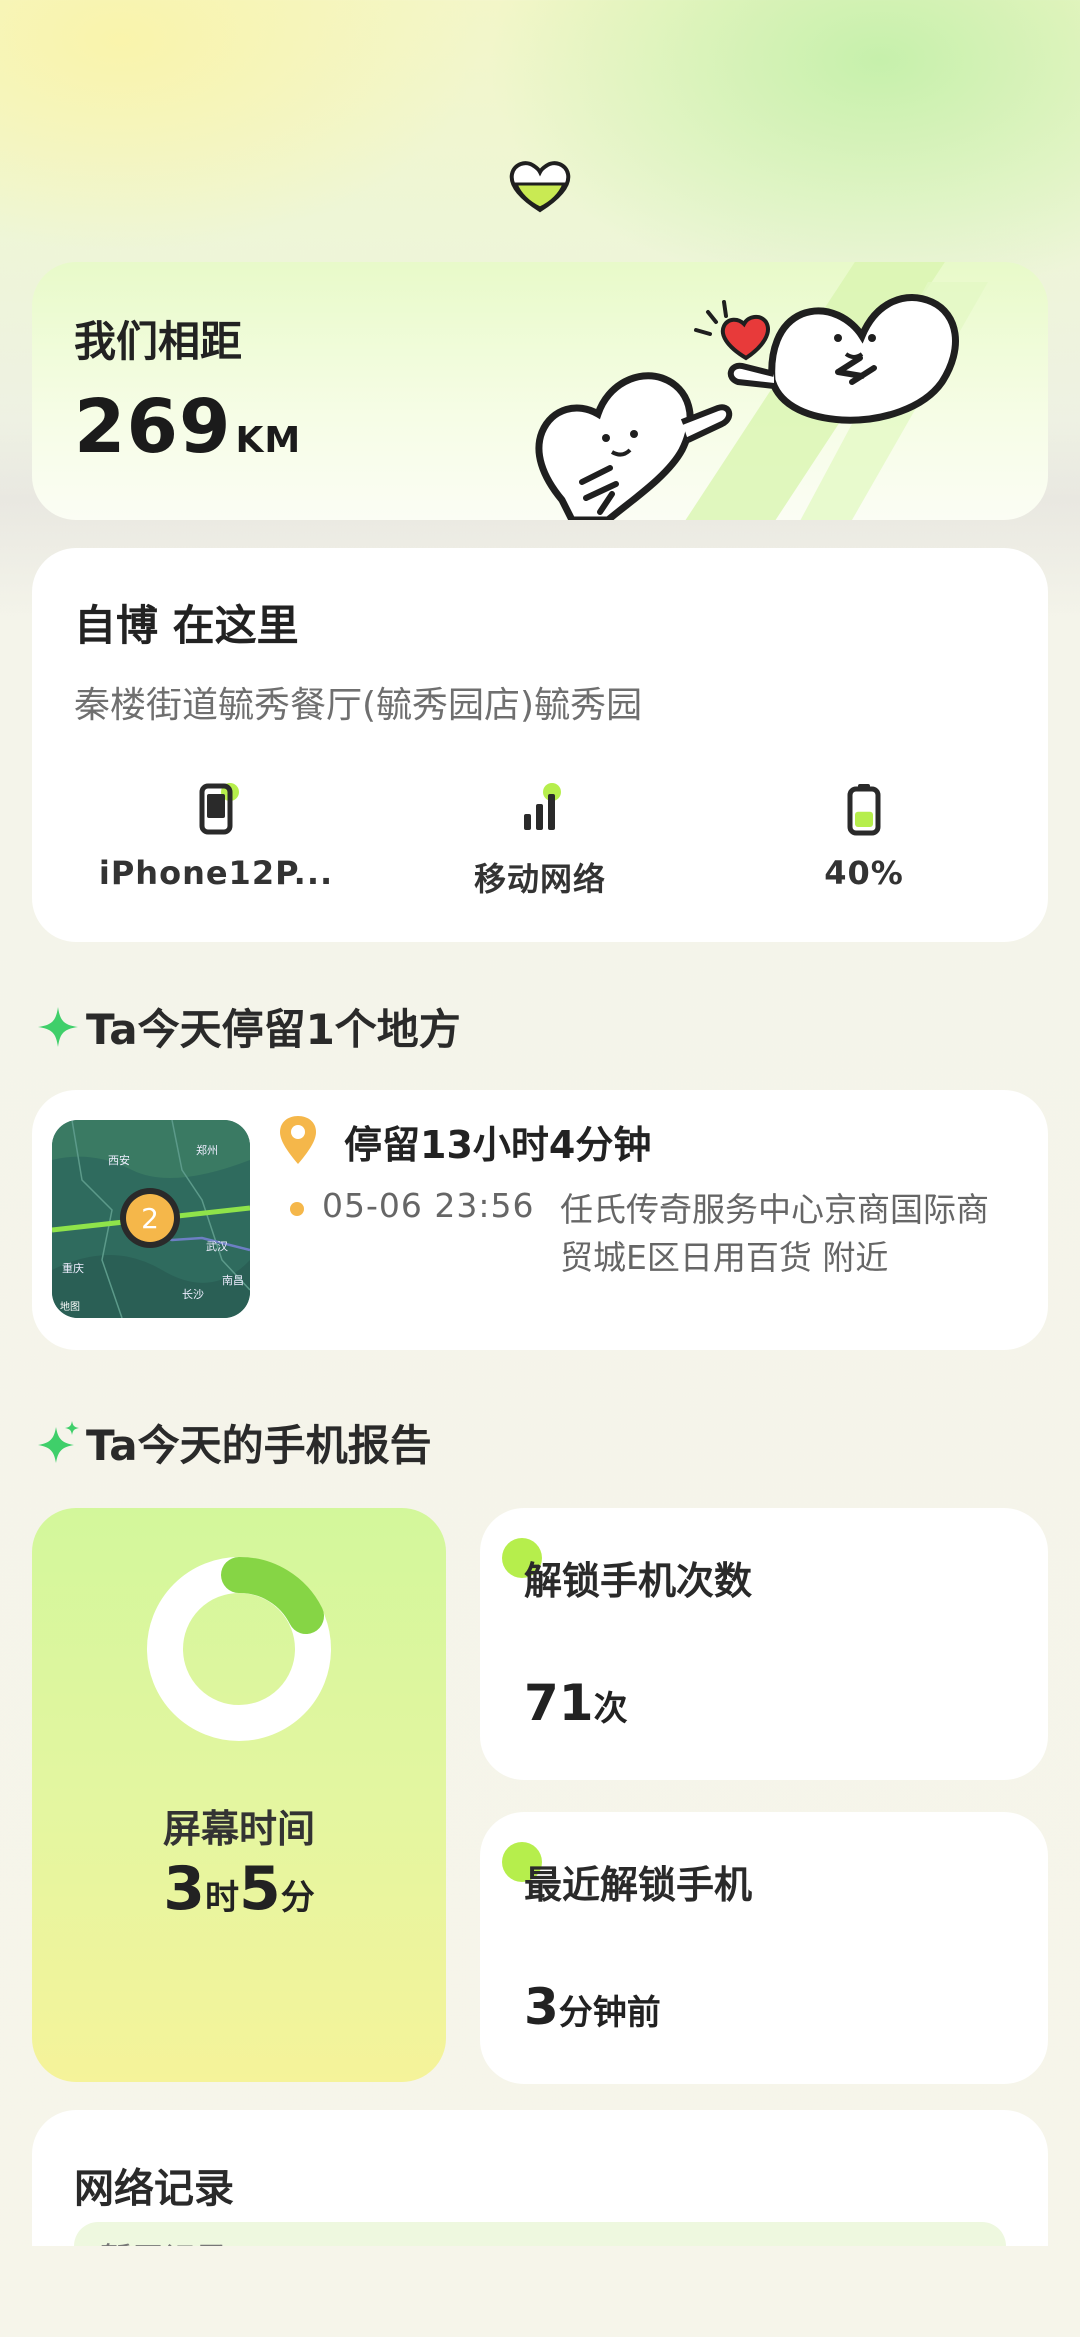 The height and width of the screenshot is (2337, 1080). I want to click on unlock-count-card: 解锁手机次数 71次, so click(764, 1644).